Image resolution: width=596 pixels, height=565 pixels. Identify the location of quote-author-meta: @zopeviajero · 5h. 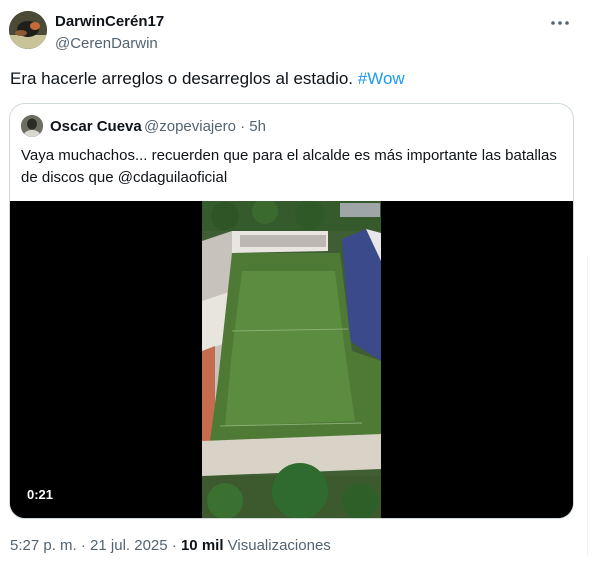
(205, 126).